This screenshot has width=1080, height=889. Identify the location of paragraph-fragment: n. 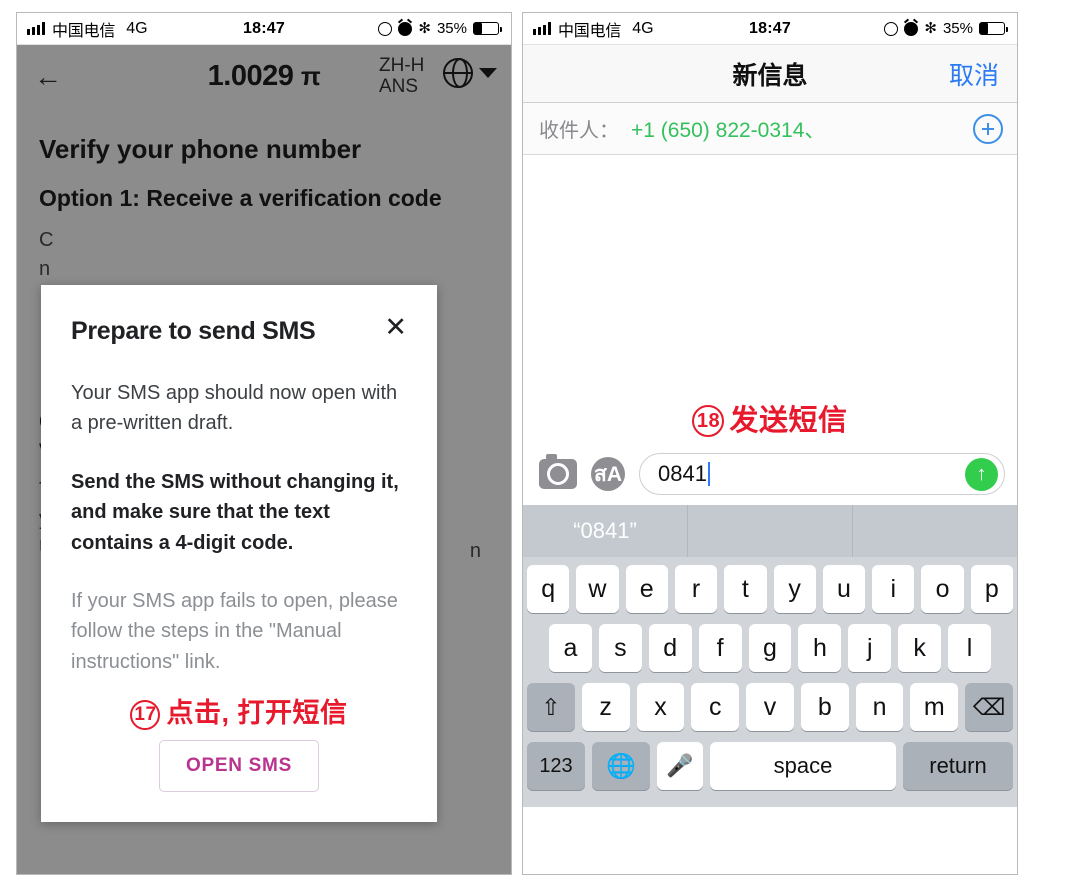
(45, 269).